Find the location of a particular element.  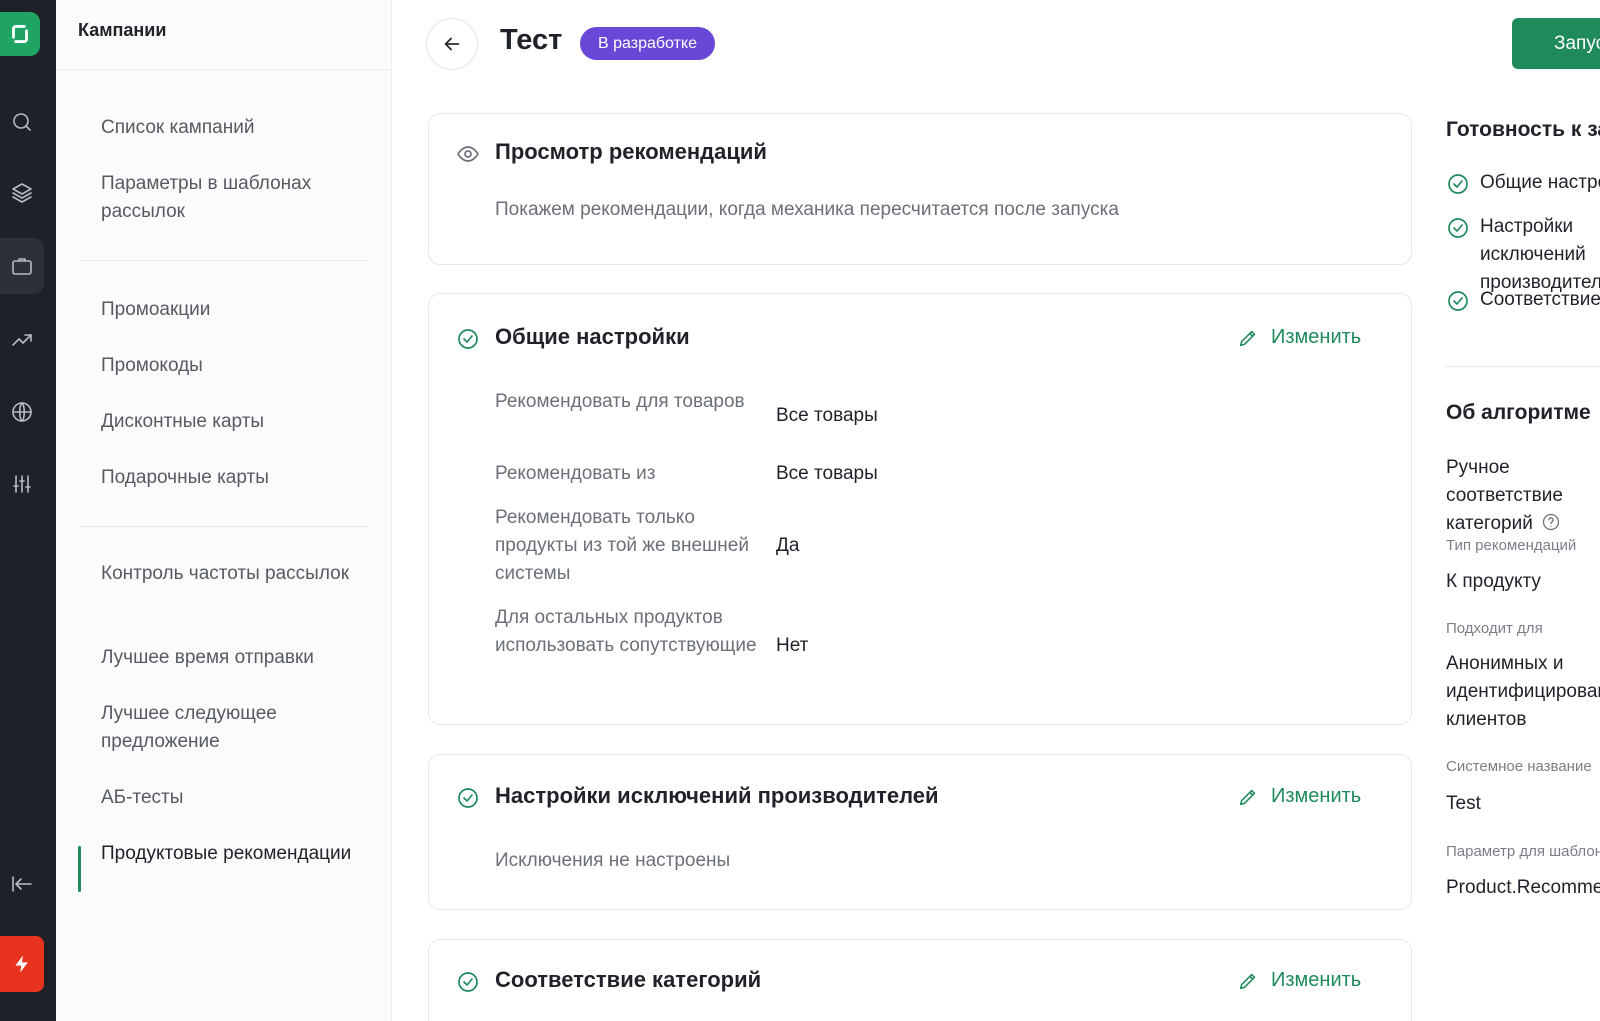

trend-icon is located at coordinates (22, 340).